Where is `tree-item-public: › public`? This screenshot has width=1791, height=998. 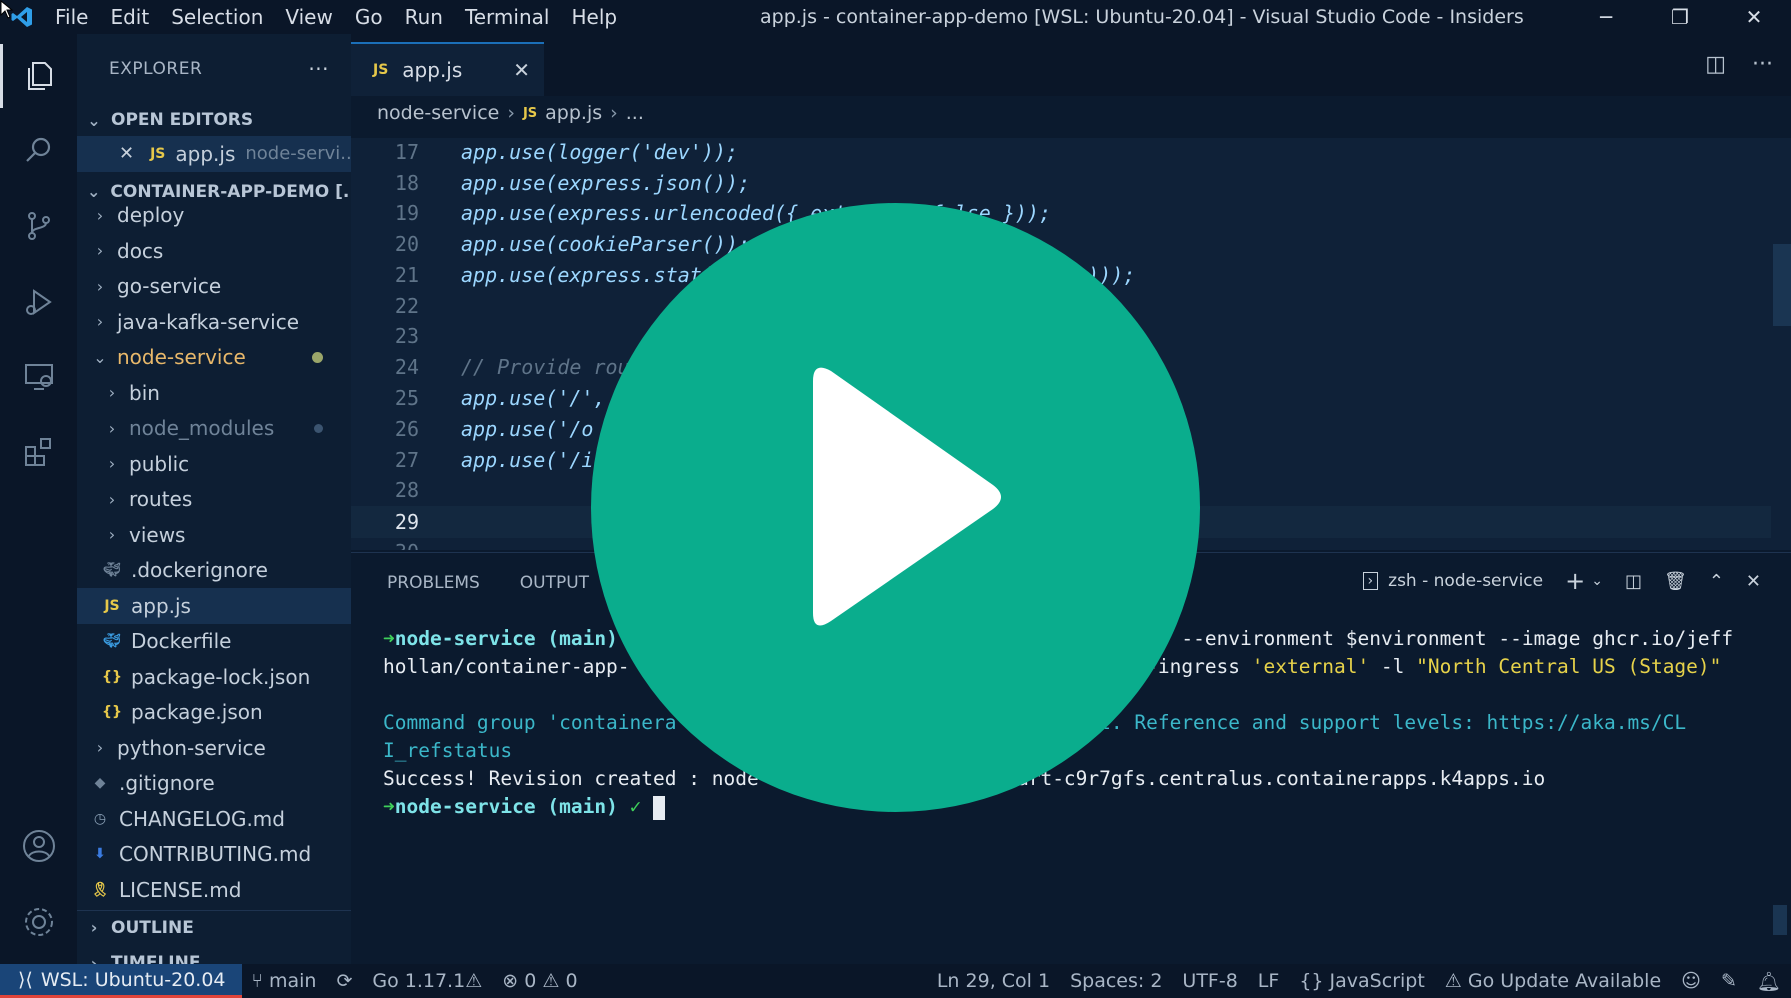 tree-item-public: › public is located at coordinates (214, 464).